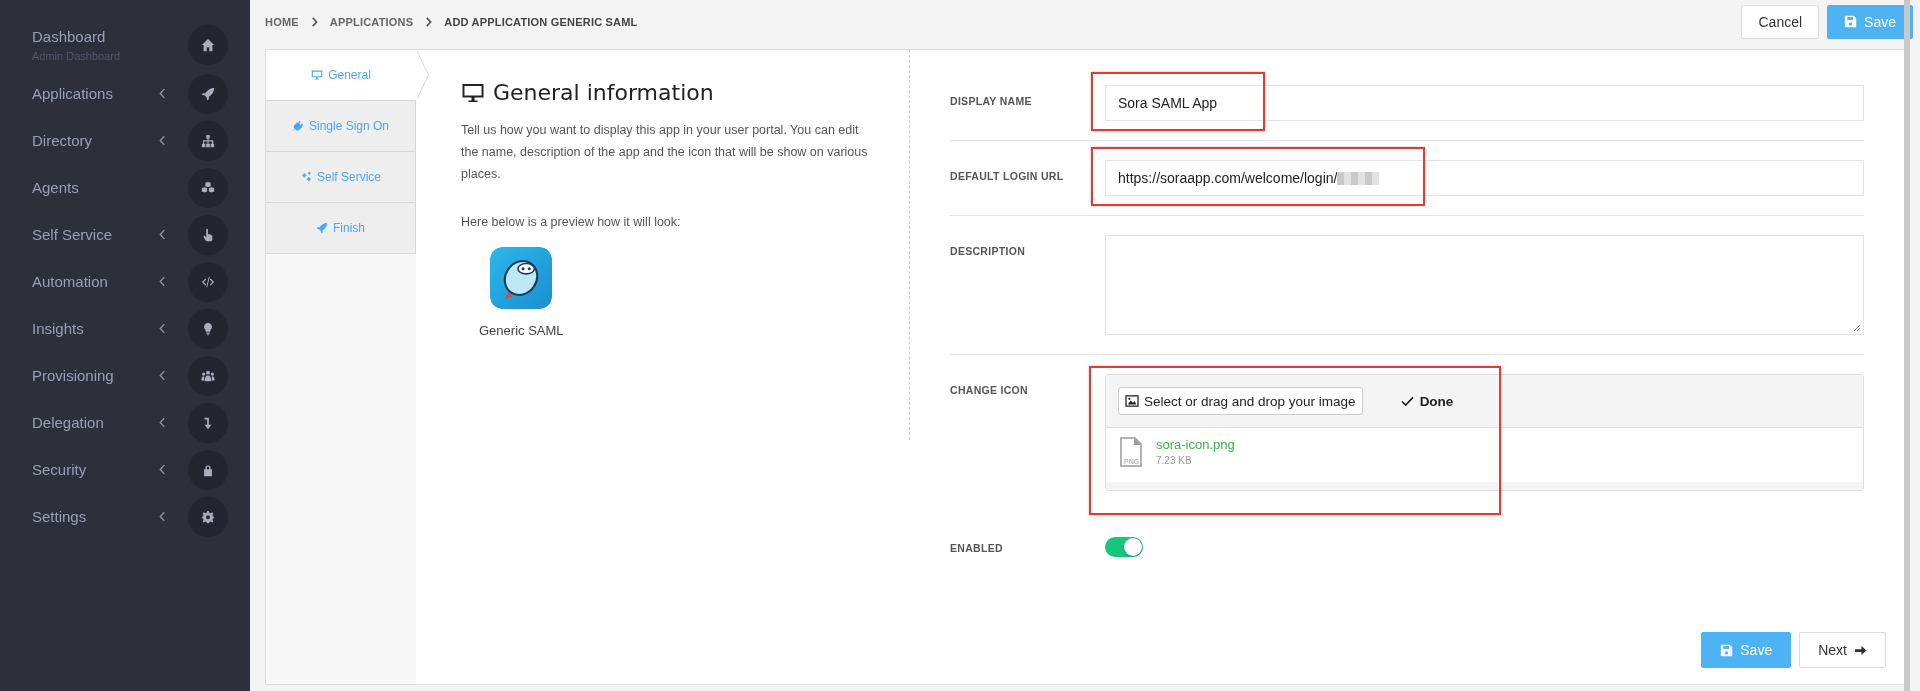 This screenshot has width=1920, height=691. I want to click on next-button: Next, so click(1842, 650).